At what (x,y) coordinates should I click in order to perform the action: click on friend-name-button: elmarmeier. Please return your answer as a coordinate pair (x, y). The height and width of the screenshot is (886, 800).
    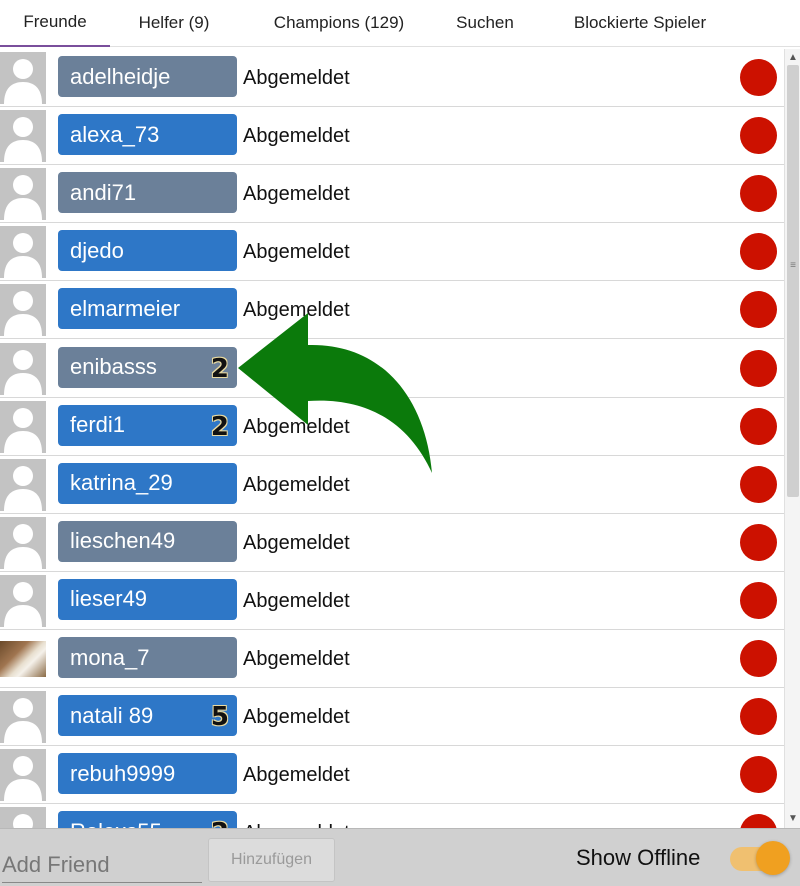
    Looking at the image, I should click on (147, 309).